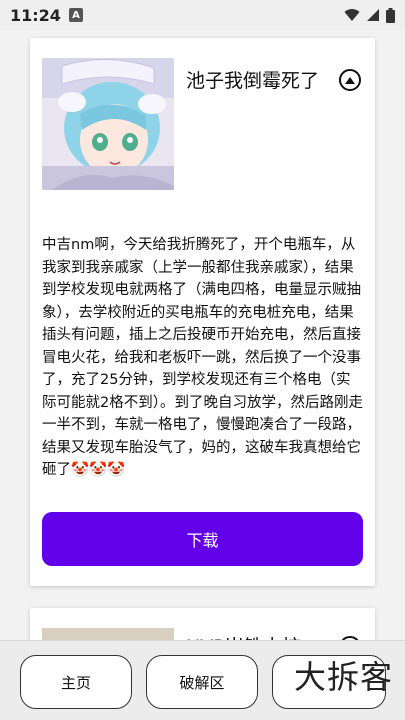 This screenshot has width=405, height=720. I want to click on anime-girl-image, so click(108, 124).